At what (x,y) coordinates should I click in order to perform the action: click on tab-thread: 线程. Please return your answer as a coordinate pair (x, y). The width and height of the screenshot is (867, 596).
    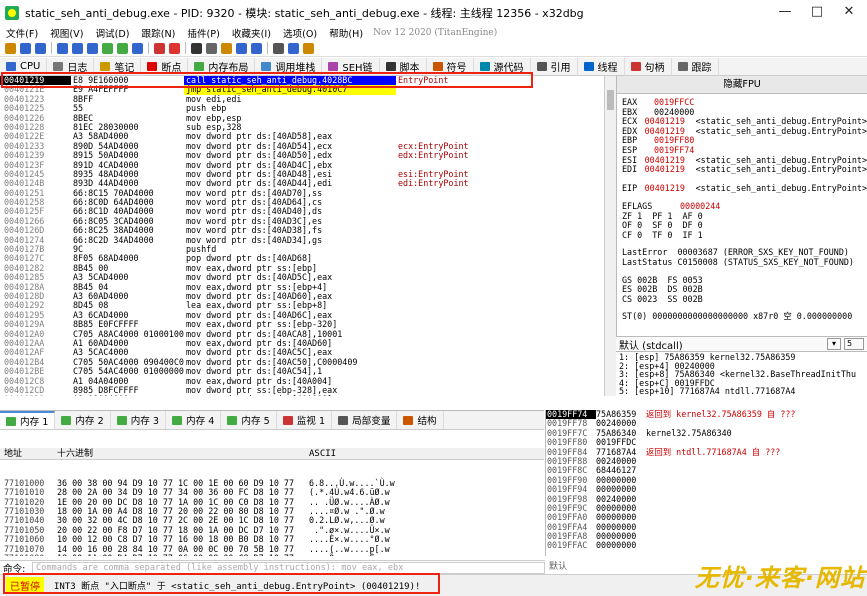
    Looking at the image, I should click on (601, 66).